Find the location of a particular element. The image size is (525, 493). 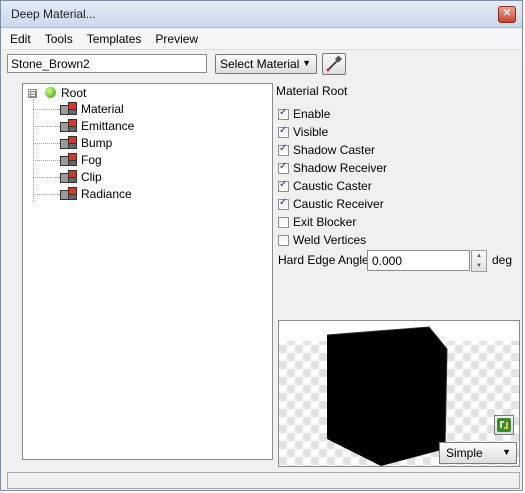

refresh-arrows-icon is located at coordinates (504, 425).